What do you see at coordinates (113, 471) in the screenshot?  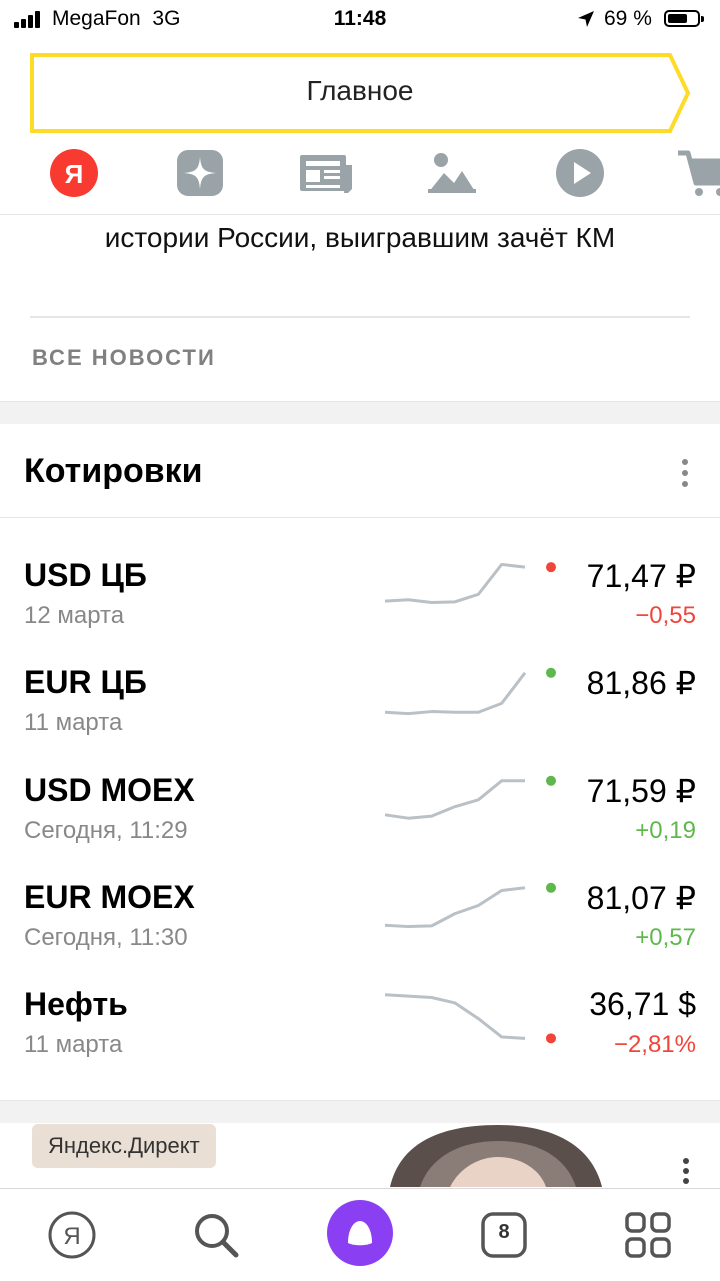 I see `quotes-title: Котировки` at bounding box center [113, 471].